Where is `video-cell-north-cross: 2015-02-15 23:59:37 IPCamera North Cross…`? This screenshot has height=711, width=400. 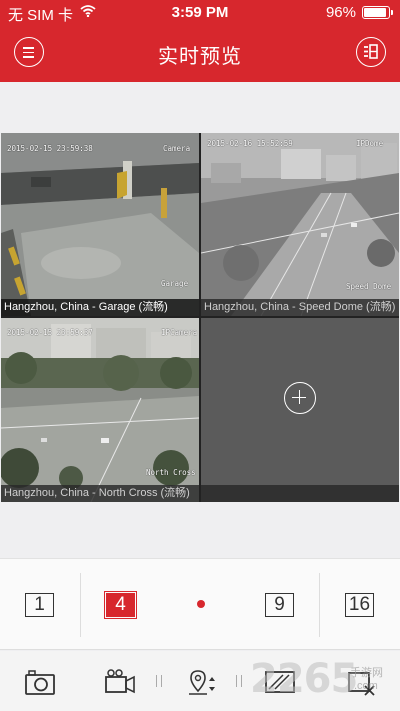
video-cell-north-cross: 2015-02-15 23:59:37 IPCamera North Cross… is located at coordinates (100, 410).